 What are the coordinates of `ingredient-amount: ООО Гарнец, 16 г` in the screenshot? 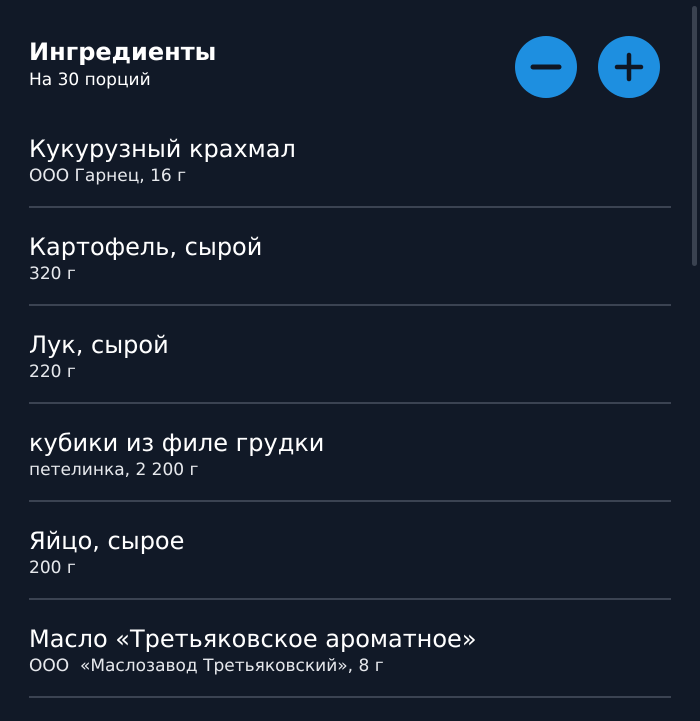 It's located at (108, 176).